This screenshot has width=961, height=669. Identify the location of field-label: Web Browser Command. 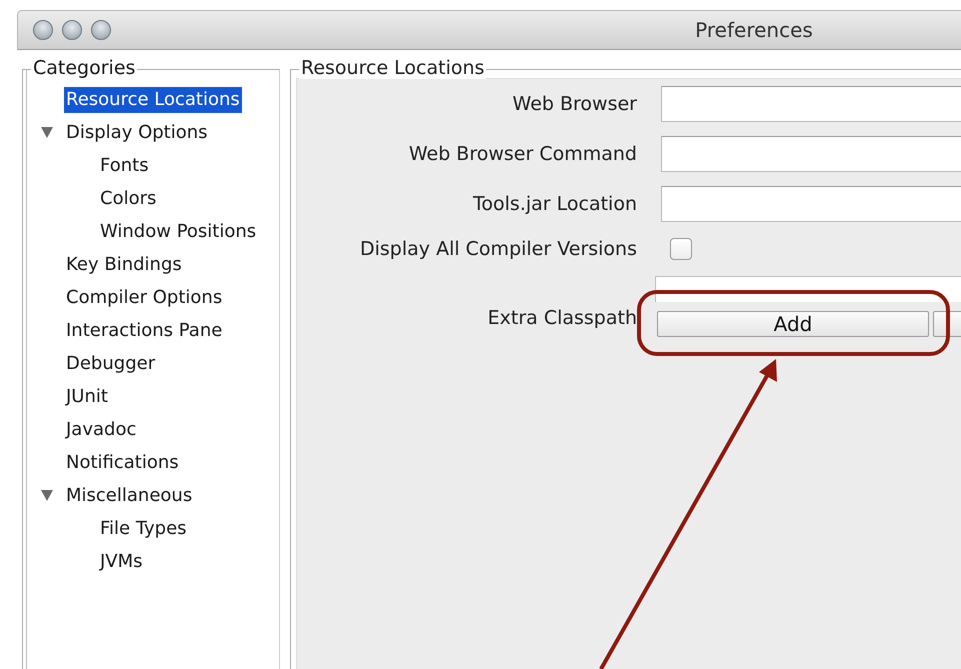
(522, 154).